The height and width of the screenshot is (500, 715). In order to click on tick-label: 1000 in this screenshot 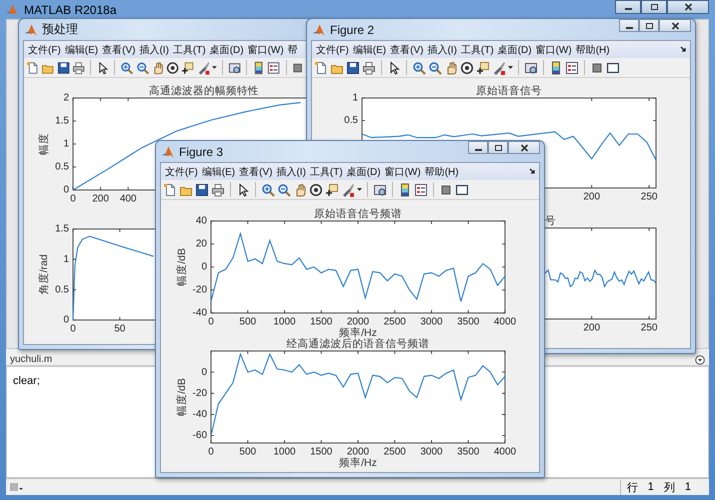, I will do `click(284, 322)`.